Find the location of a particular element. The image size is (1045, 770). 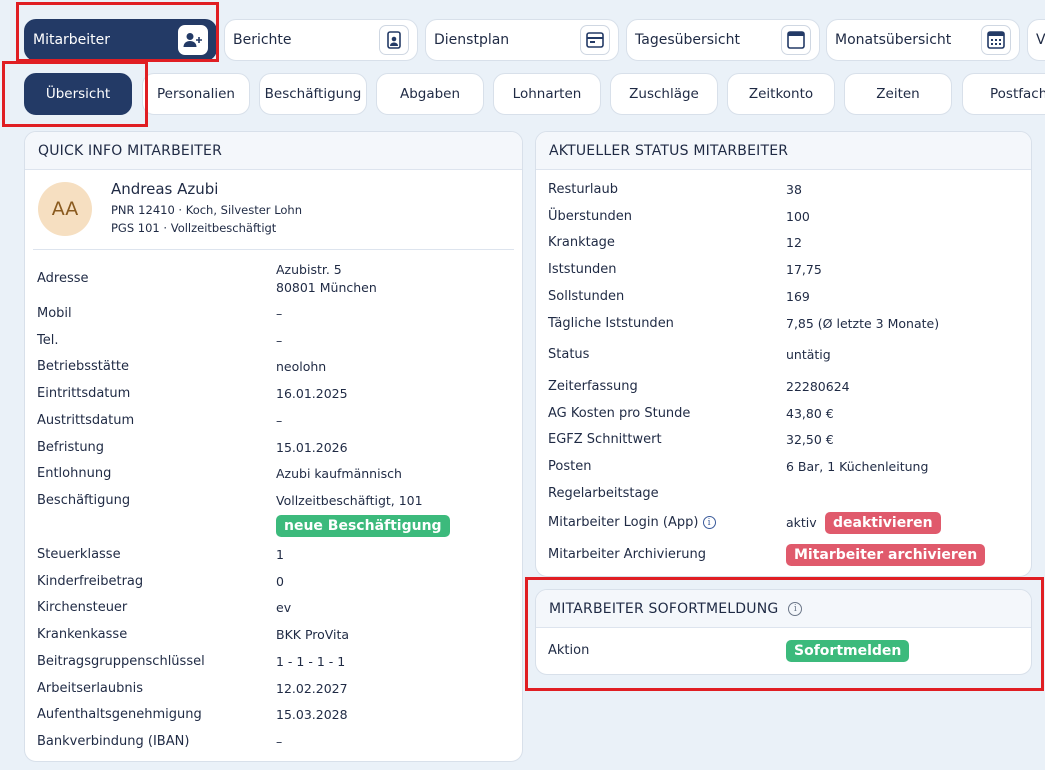

field-label: Arbeitserlaubnis is located at coordinates (90, 688).